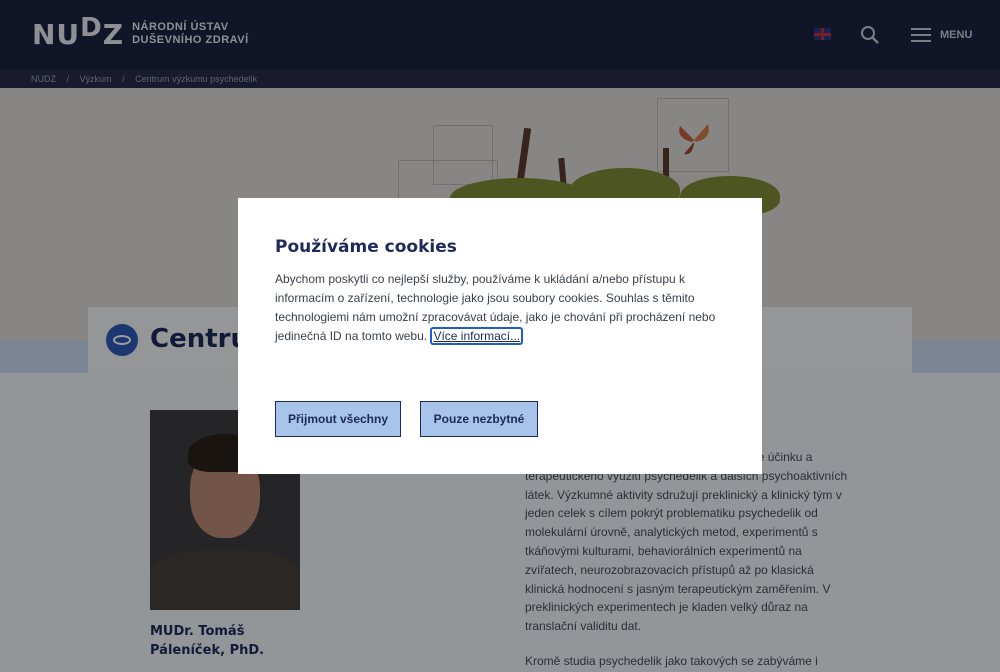 This screenshot has width=1000, height=672. Describe the element at coordinates (338, 419) in the screenshot. I see `accept-all-button: Přijmout všechny` at that location.